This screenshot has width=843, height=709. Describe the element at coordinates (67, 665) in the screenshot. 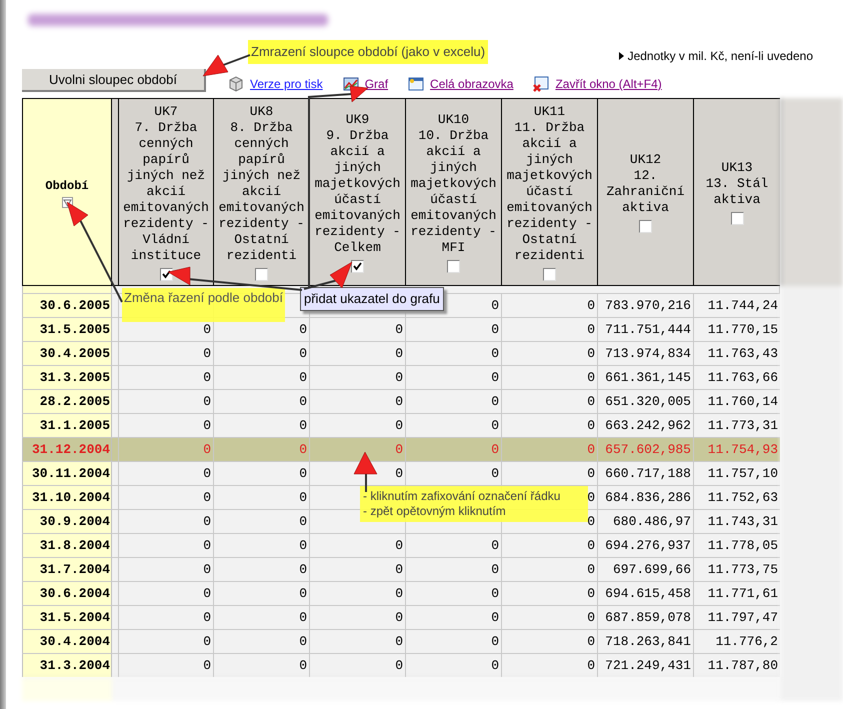

I see `period-cell: 31.3.2004` at that location.